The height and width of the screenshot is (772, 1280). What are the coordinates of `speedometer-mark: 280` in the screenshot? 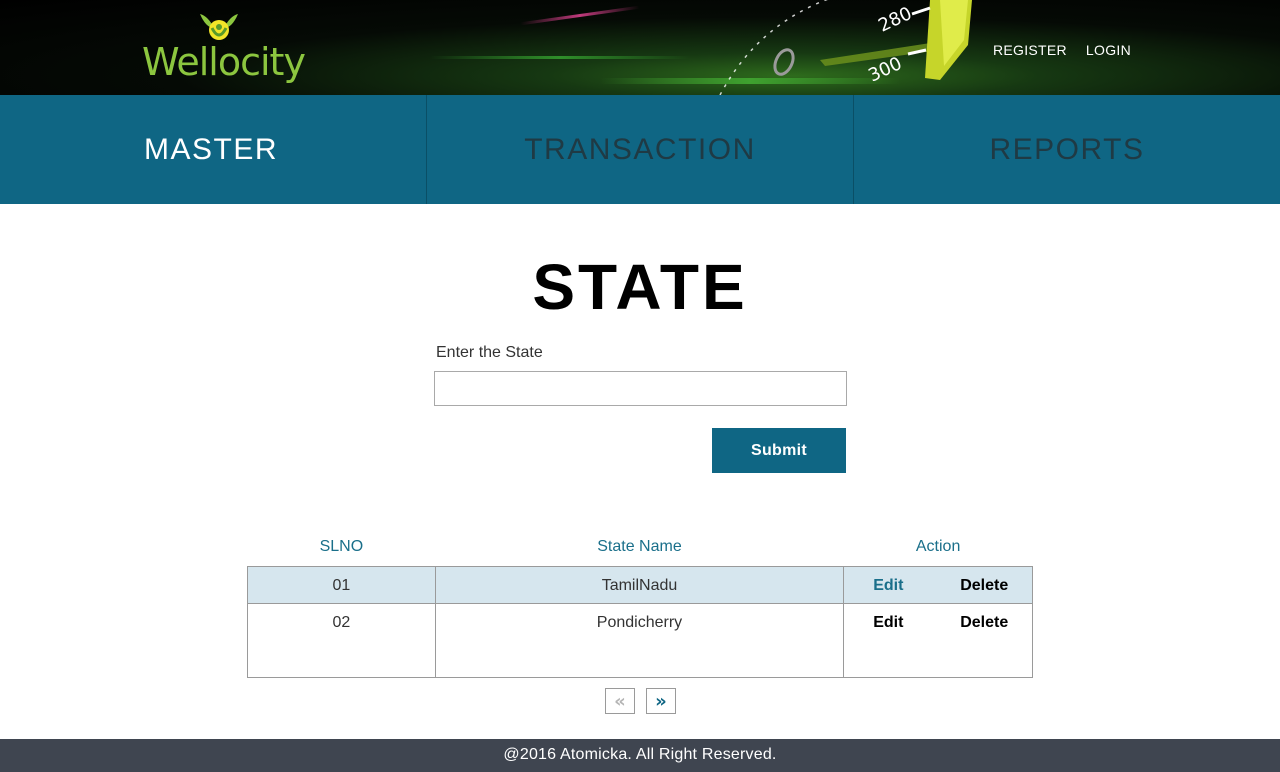 It's located at (895, 20).